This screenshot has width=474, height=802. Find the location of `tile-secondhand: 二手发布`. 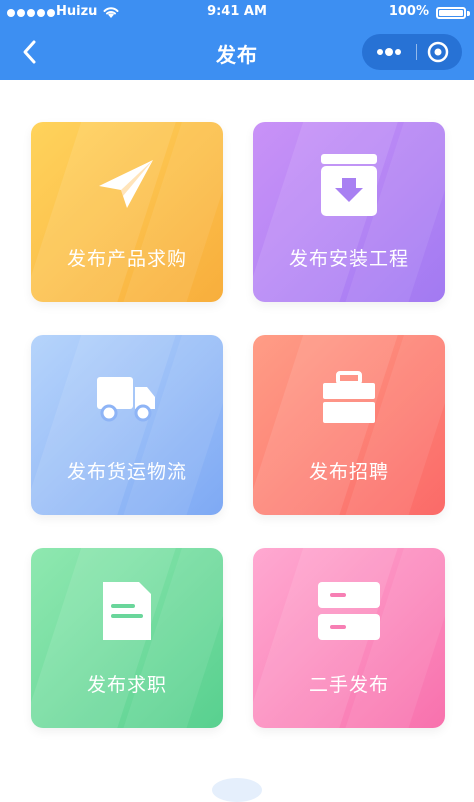

tile-secondhand: 二手发布 is located at coordinates (349, 638).